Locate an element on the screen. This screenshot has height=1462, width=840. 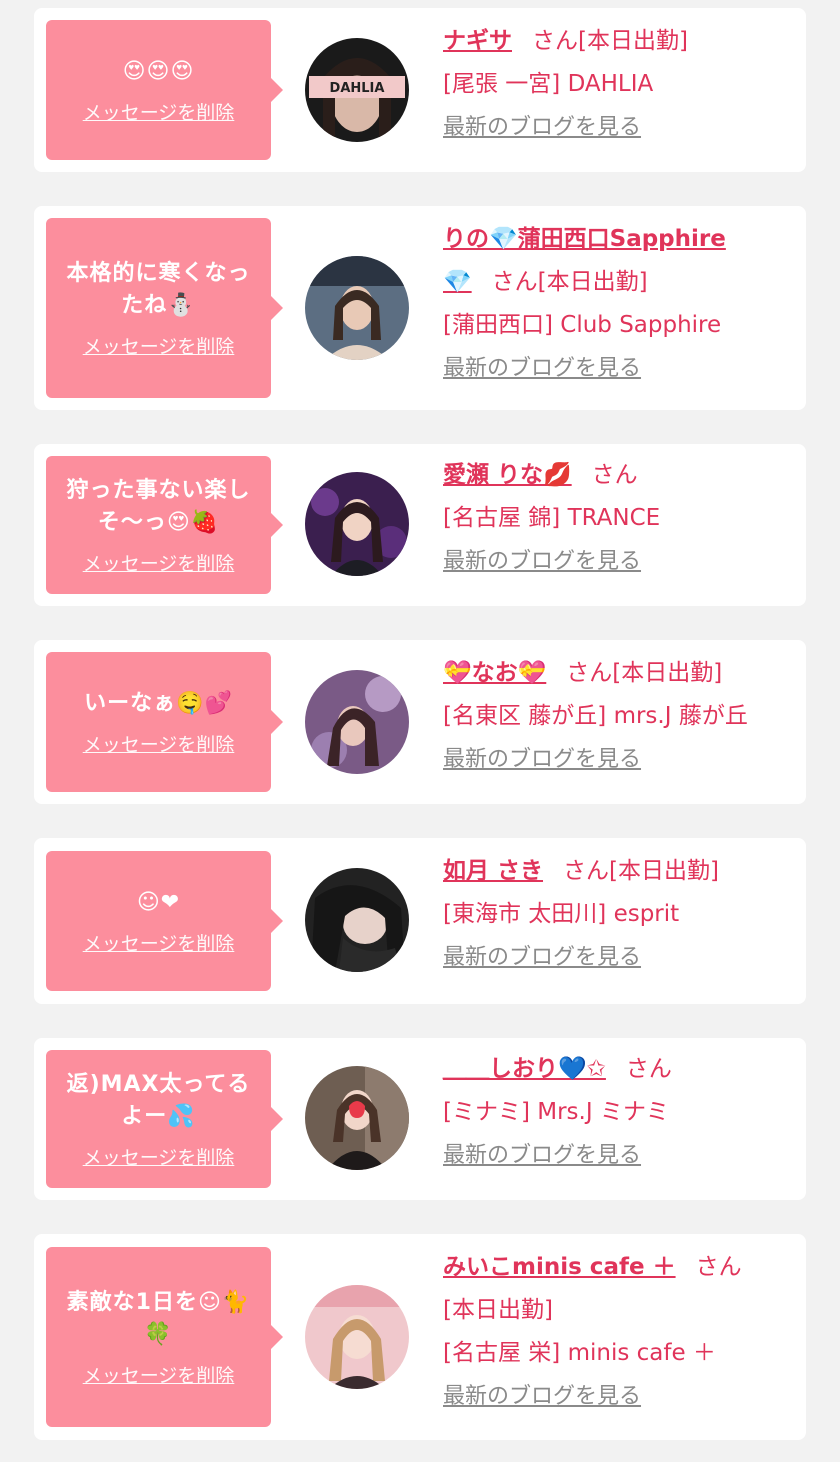
message-bubble: ☺❤ メッセージを削除 is located at coordinates (164, 921).